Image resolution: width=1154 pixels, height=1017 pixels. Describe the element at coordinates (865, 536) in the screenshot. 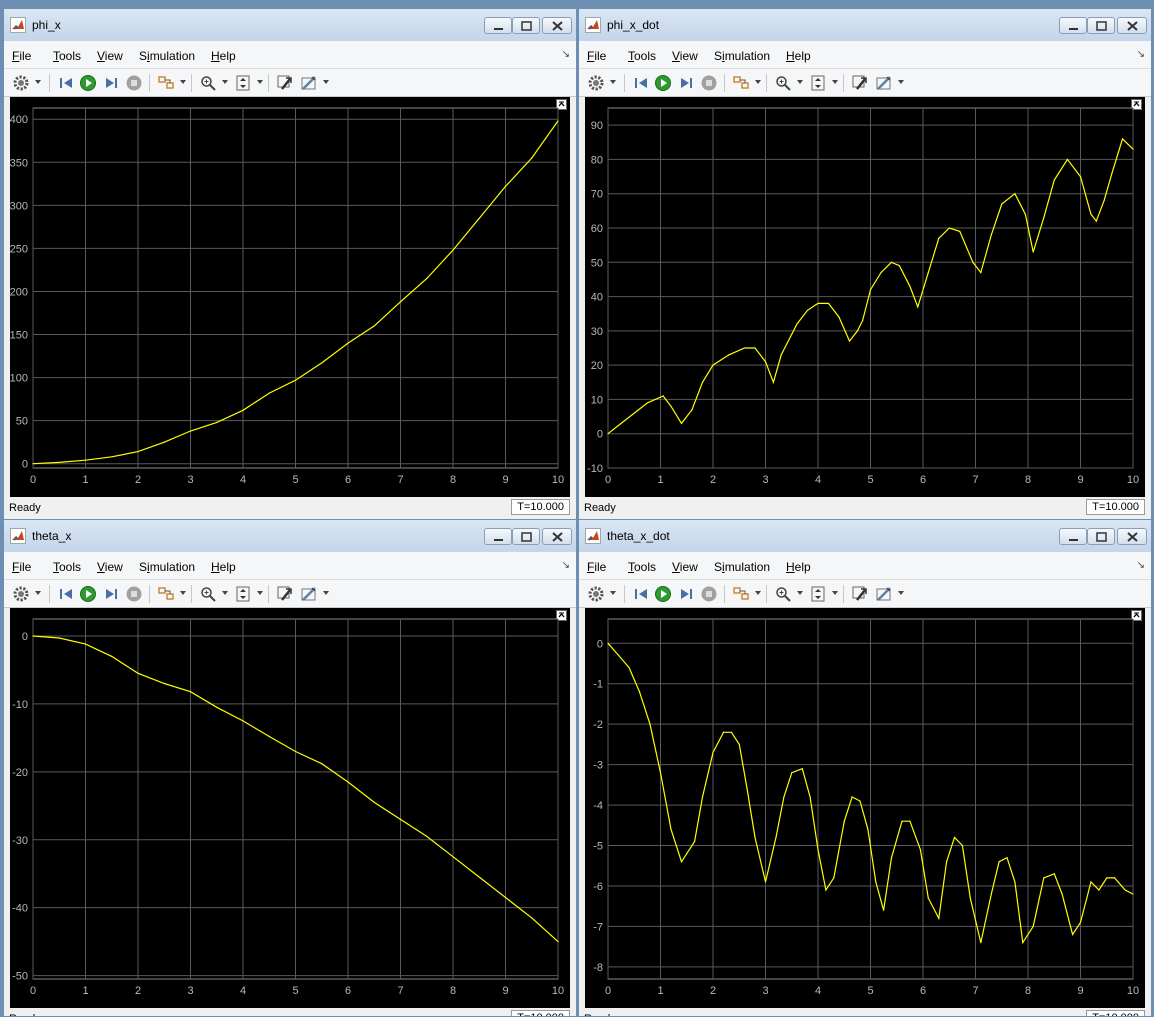

I see `title-bar: theta_x_dot` at that location.